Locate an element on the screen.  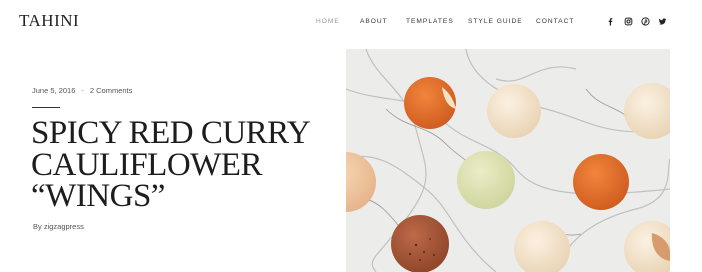
nav-about: ABOUT is located at coordinates (374, 21).